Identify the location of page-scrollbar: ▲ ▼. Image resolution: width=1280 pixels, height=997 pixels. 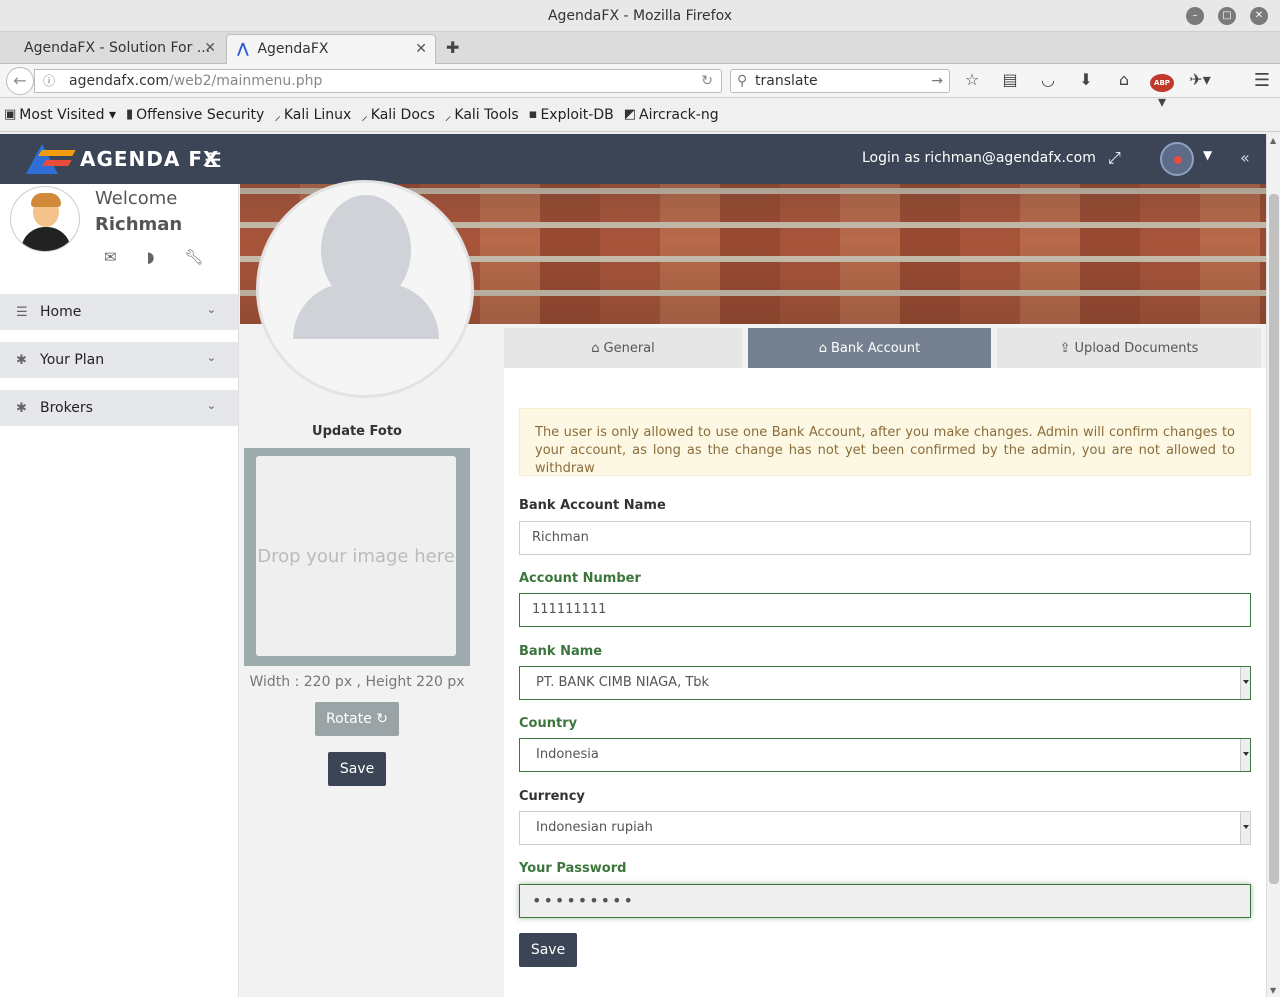
(1273, 565).